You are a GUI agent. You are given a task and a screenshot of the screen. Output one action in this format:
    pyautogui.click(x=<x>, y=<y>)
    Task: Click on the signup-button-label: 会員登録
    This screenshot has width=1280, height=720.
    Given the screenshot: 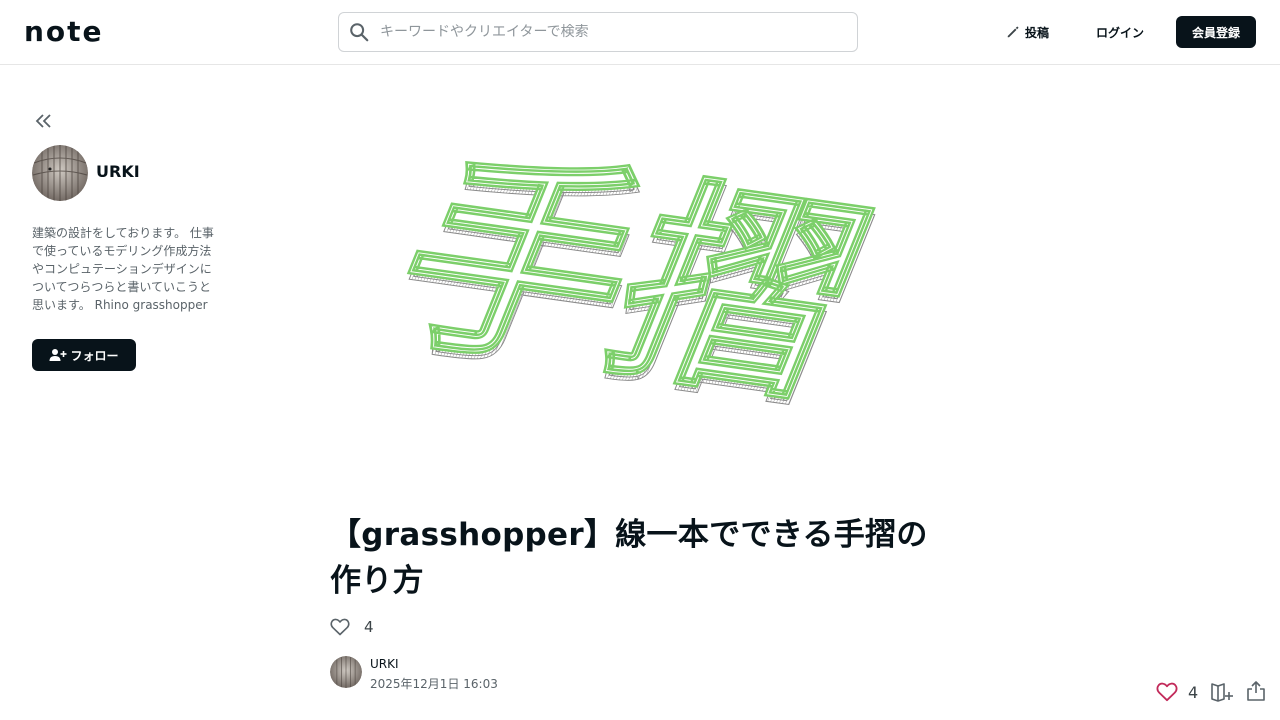 What is the action you would take?
    pyautogui.click(x=1215, y=32)
    